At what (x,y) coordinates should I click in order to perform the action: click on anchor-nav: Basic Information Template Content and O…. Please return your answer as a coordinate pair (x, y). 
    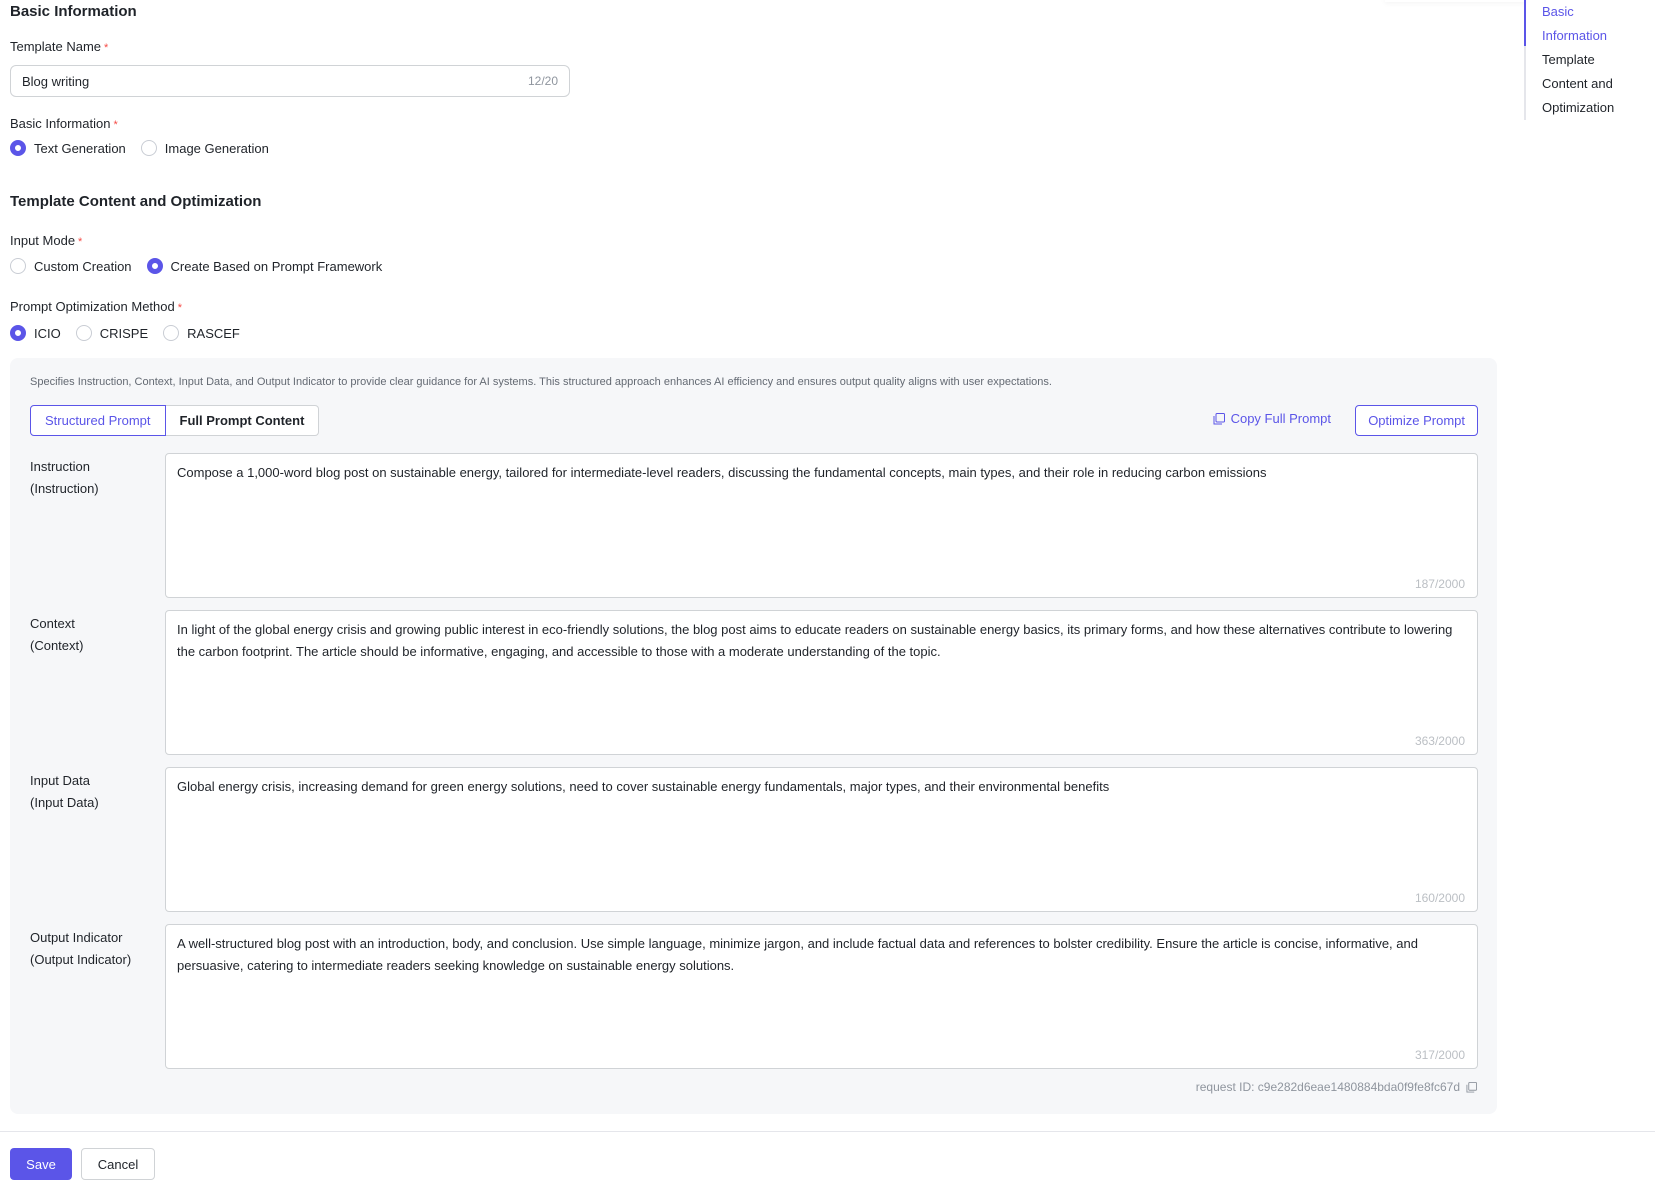
    Looking at the image, I should click on (1589, 60).